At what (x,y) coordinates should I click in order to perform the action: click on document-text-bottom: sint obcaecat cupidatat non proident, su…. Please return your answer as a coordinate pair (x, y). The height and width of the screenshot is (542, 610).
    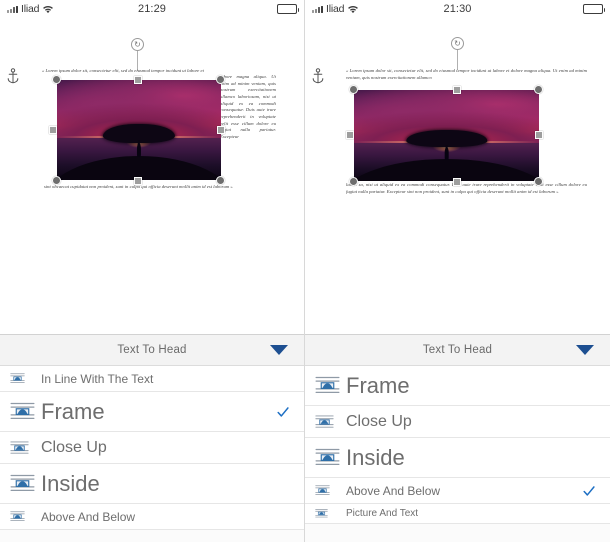
    Looking at the image, I should click on (138, 186).